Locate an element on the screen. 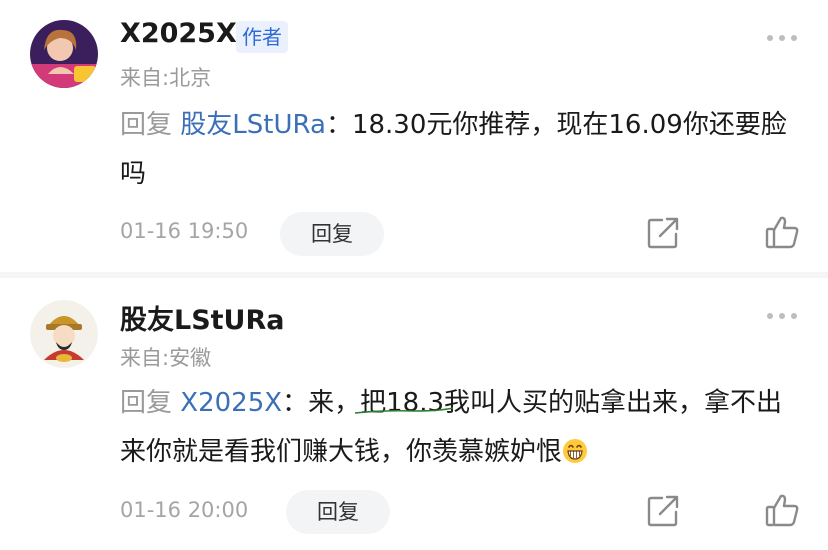 The height and width of the screenshot is (550, 828). location-label: 来自:安徽 is located at coordinates (166, 358).